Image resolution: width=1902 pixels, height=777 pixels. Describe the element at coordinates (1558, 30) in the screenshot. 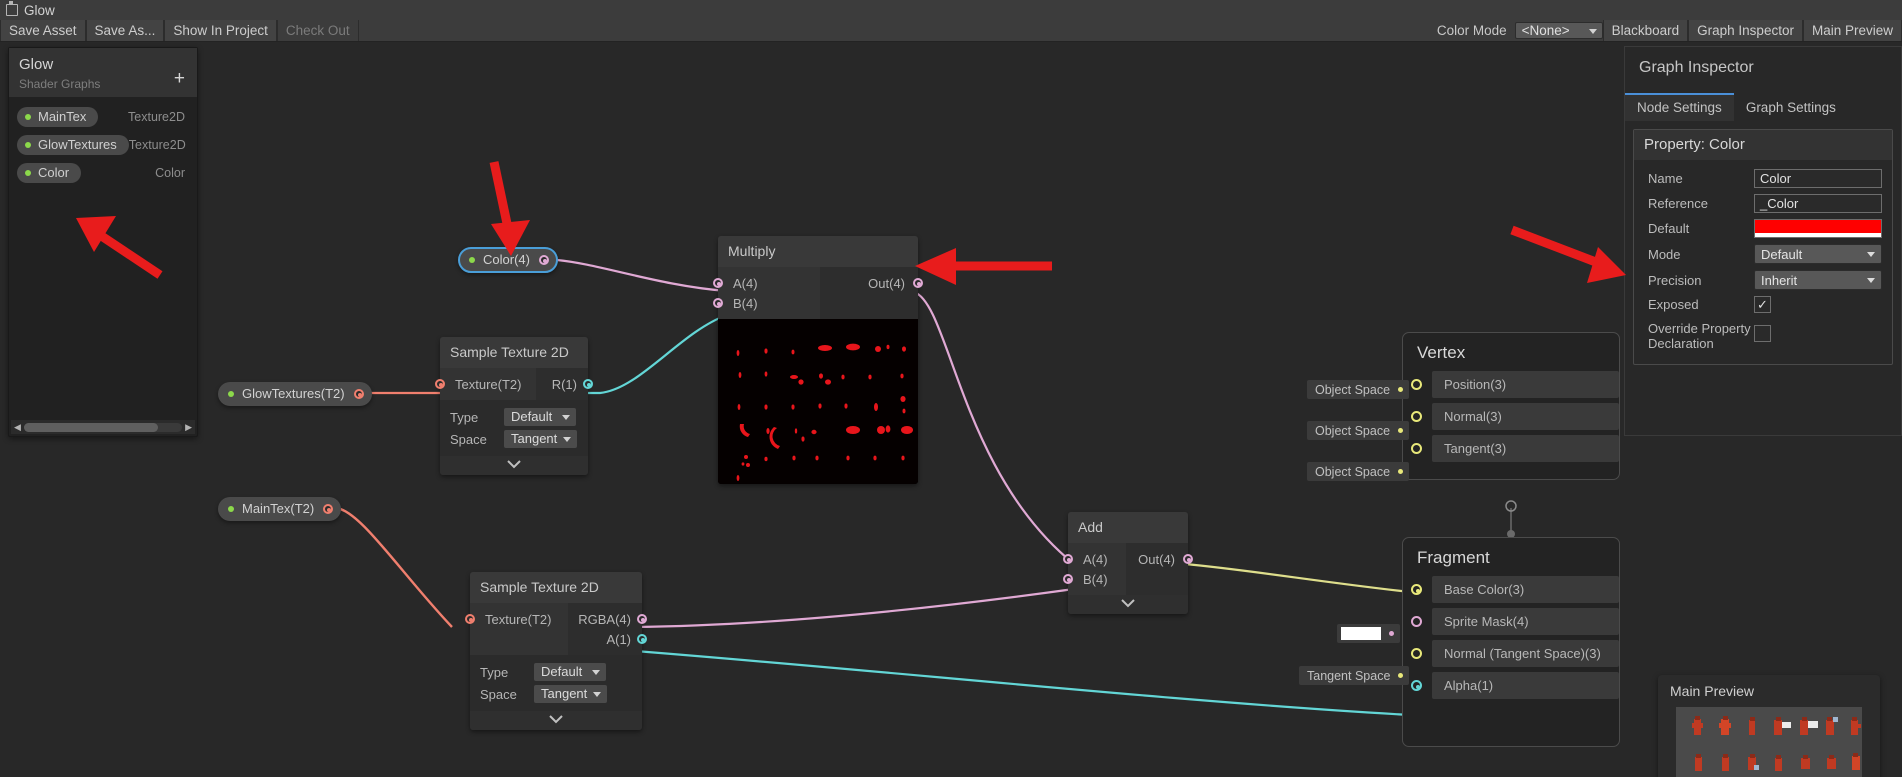

I see `color-mode-dropdown: <None>` at that location.